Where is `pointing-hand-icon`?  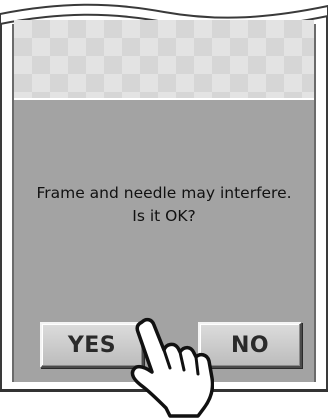
pointing-hand-icon is located at coordinates (172, 367).